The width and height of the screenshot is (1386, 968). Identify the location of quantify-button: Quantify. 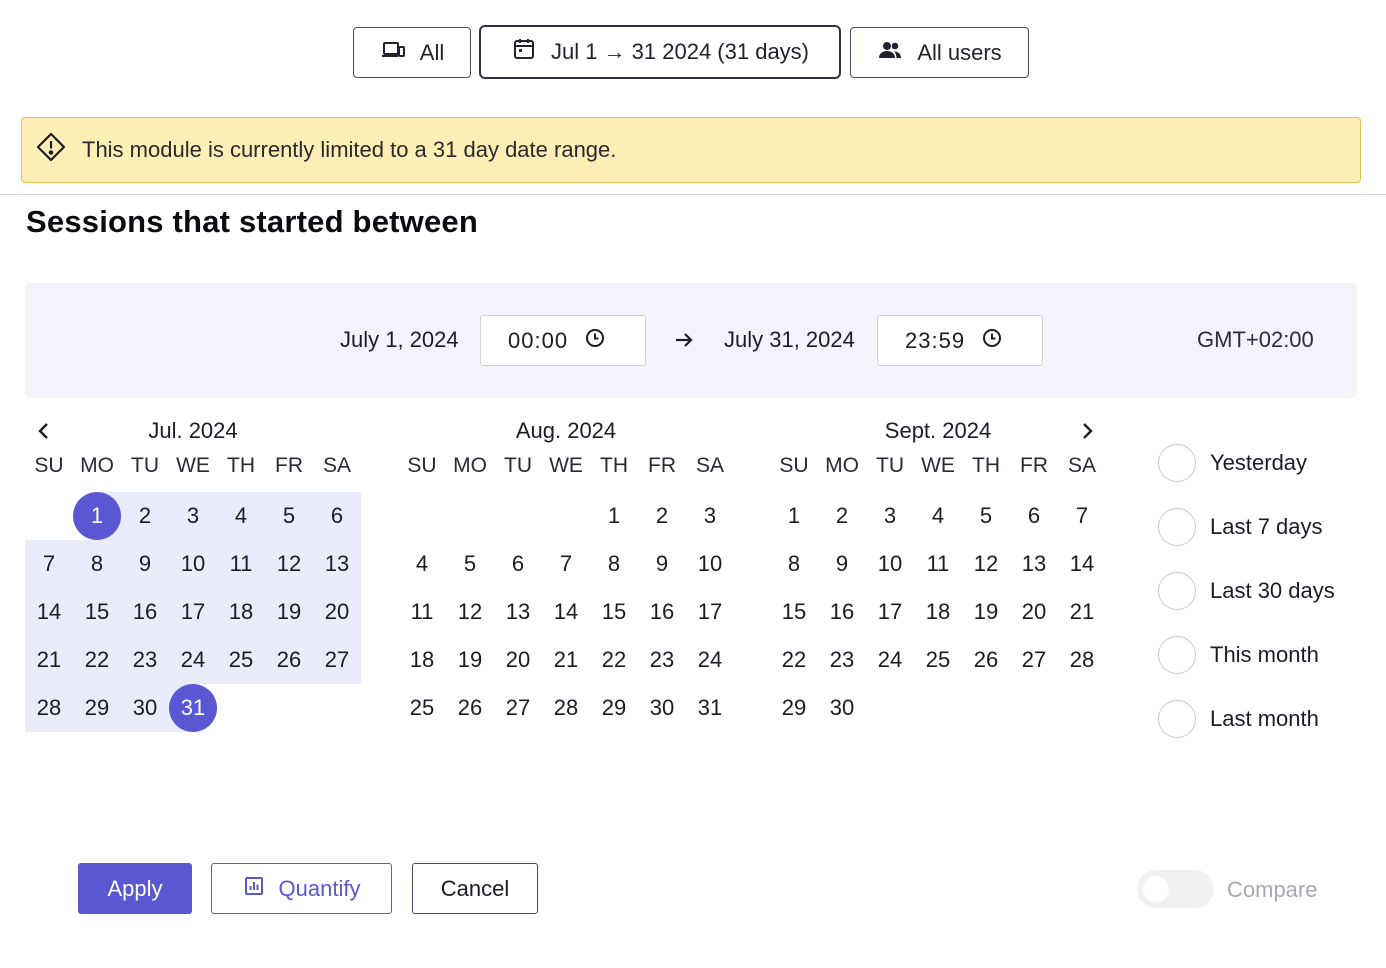
(301, 888).